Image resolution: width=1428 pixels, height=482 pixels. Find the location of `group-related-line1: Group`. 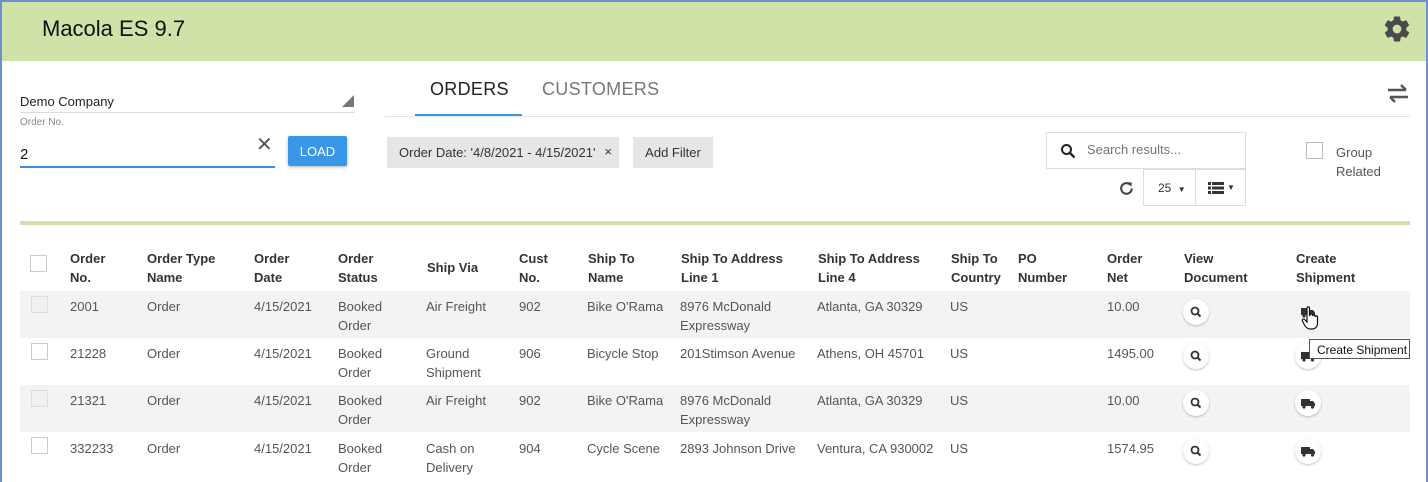

group-related-line1: Group is located at coordinates (1354, 152).